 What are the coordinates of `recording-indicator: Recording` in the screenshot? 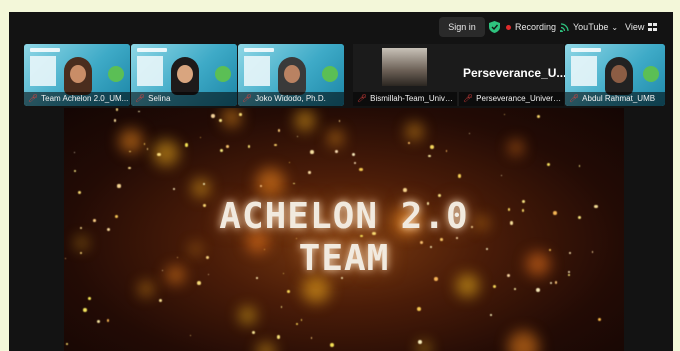 It's located at (531, 27).